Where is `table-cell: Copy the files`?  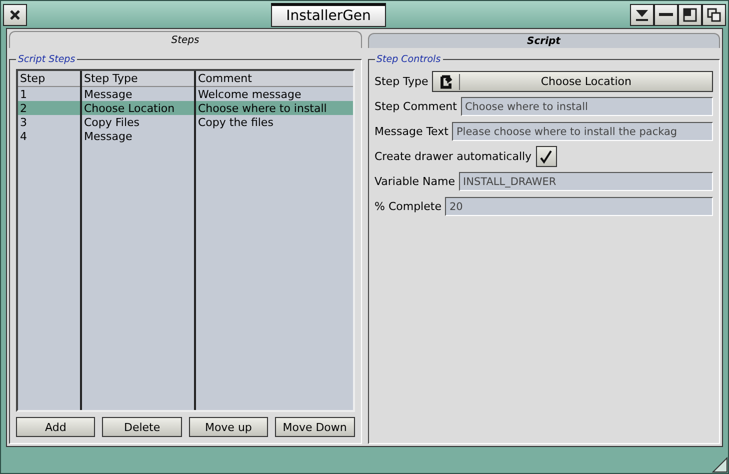 table-cell: Copy the files is located at coordinates (273, 122).